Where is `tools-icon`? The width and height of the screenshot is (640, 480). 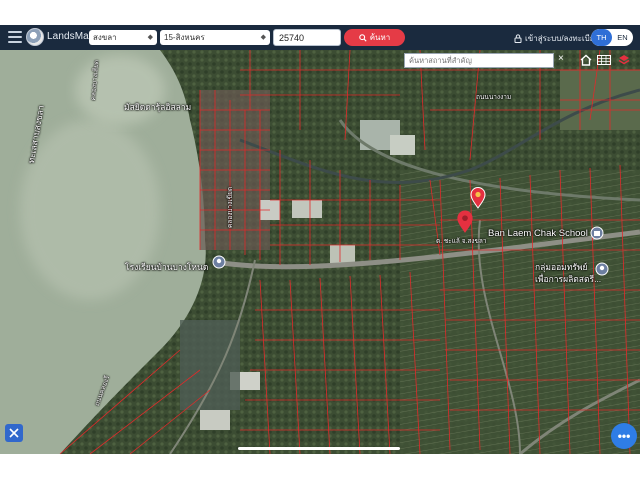
tools-icon is located at coordinates (14, 433).